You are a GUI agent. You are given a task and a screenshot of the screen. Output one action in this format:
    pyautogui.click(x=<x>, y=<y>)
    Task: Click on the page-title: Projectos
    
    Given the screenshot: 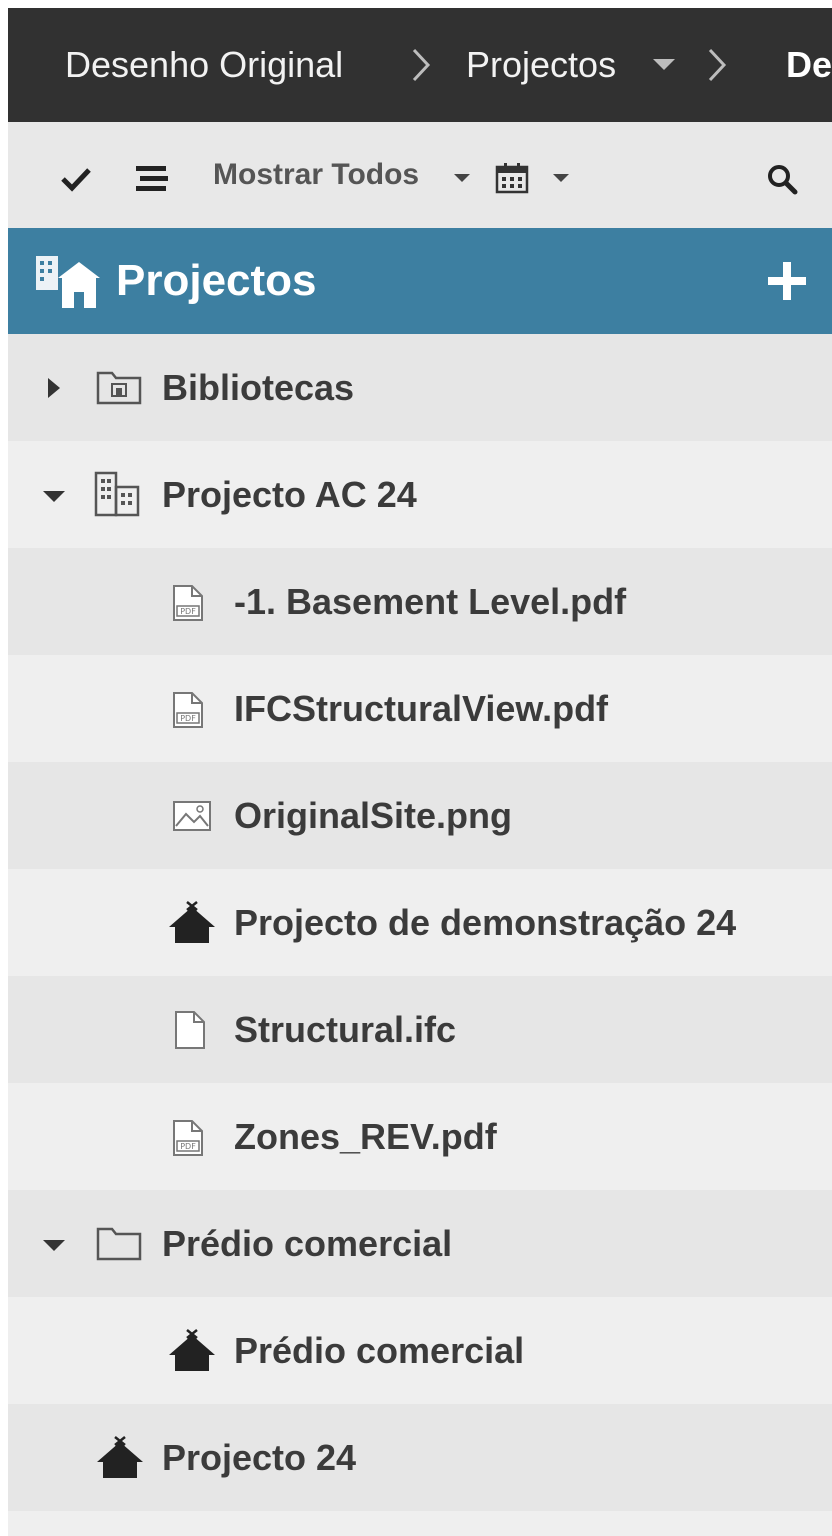 What is the action you would take?
    pyautogui.click(x=216, y=280)
    